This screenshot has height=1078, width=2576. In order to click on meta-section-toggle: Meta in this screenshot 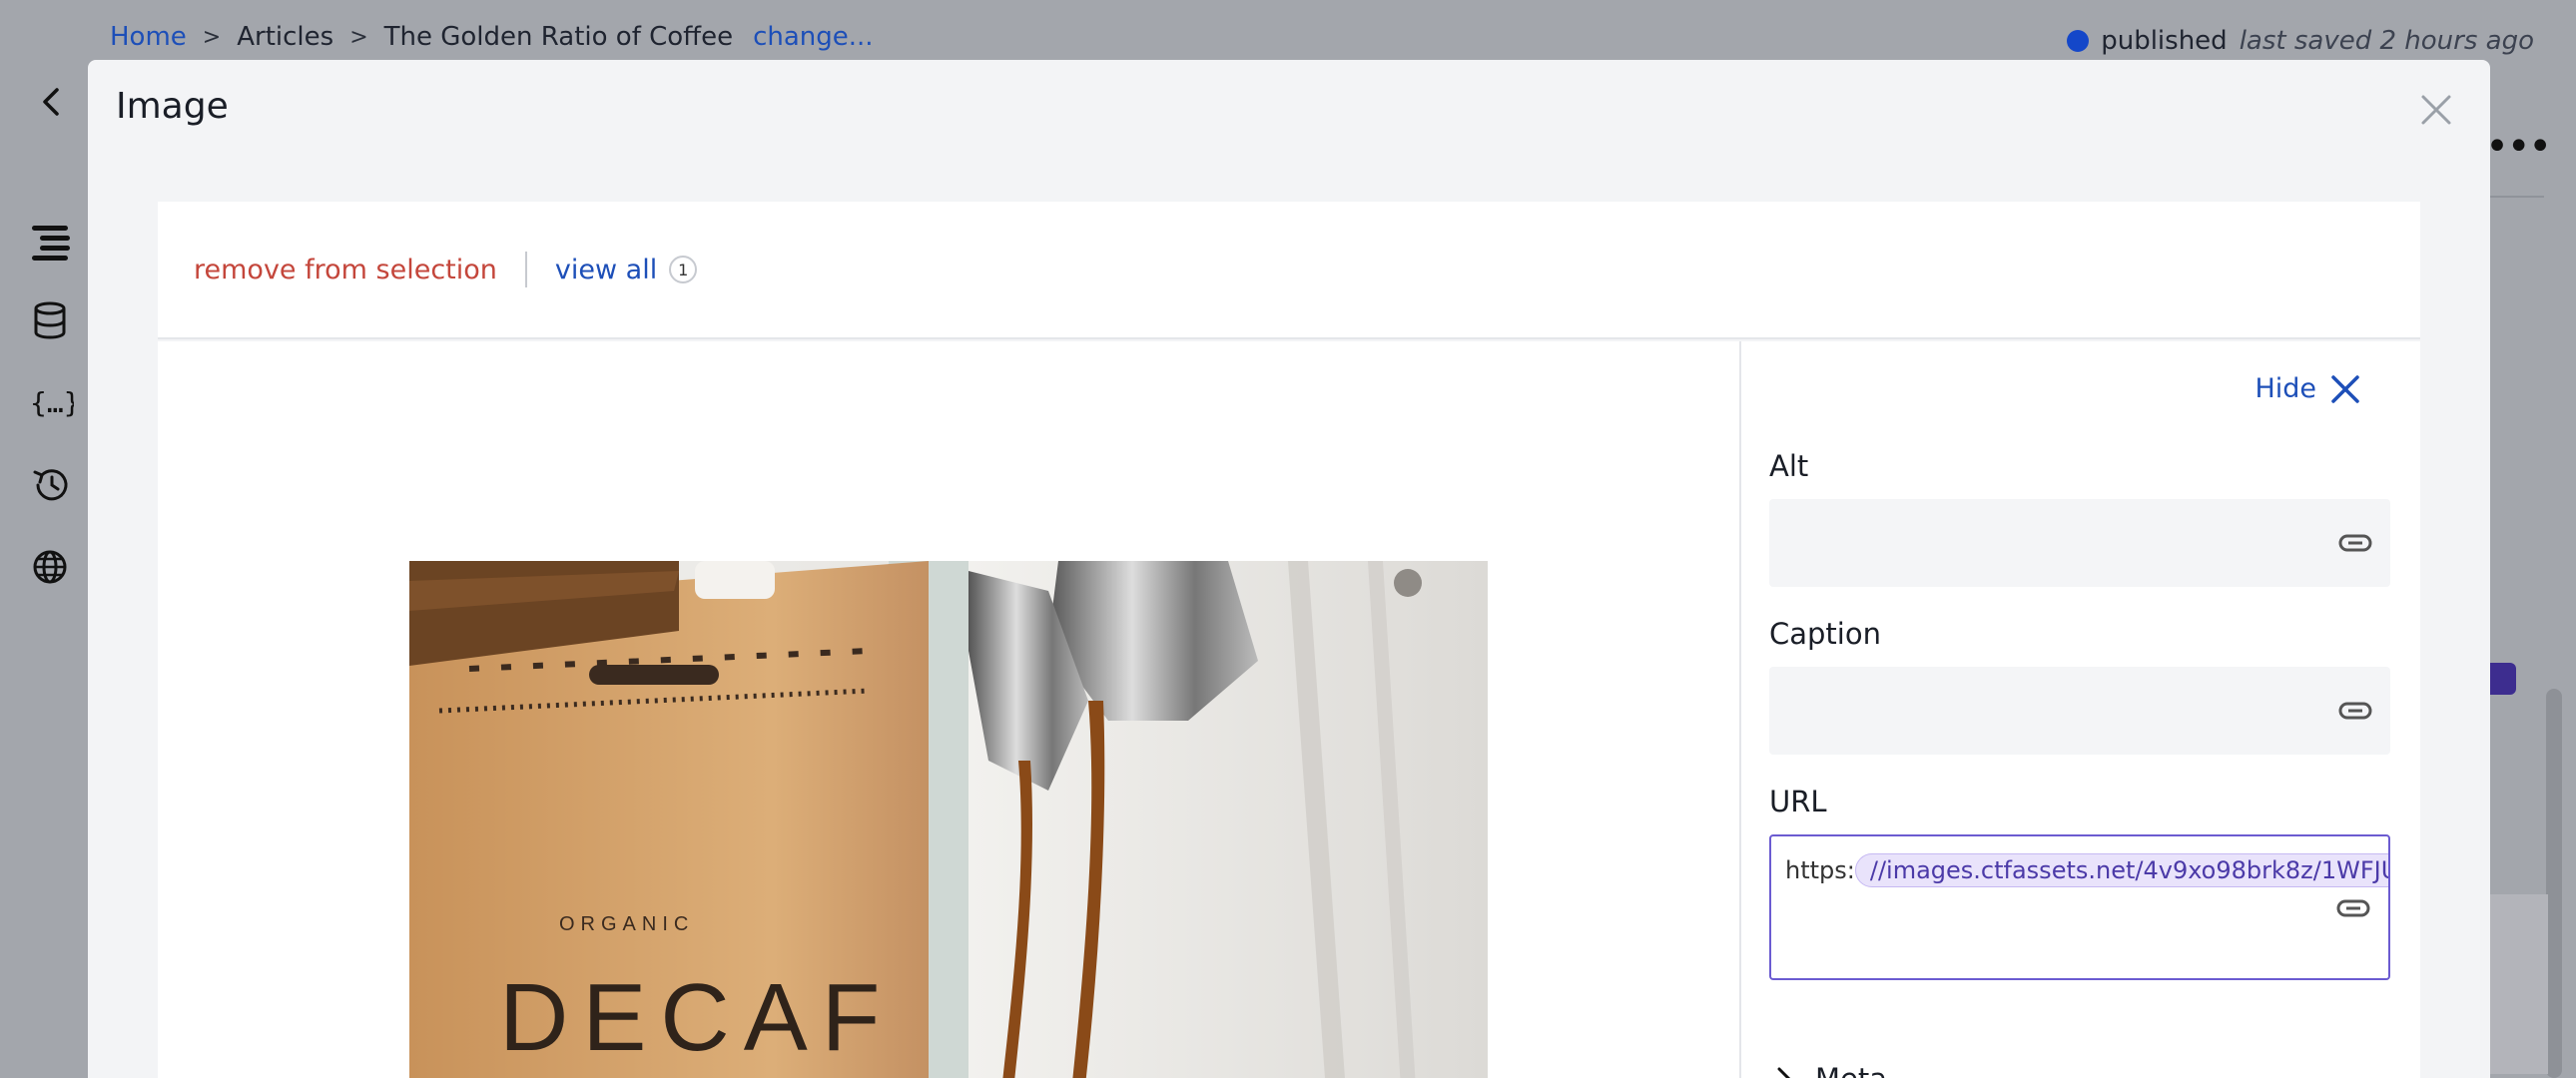, I will do `click(1831, 1070)`.